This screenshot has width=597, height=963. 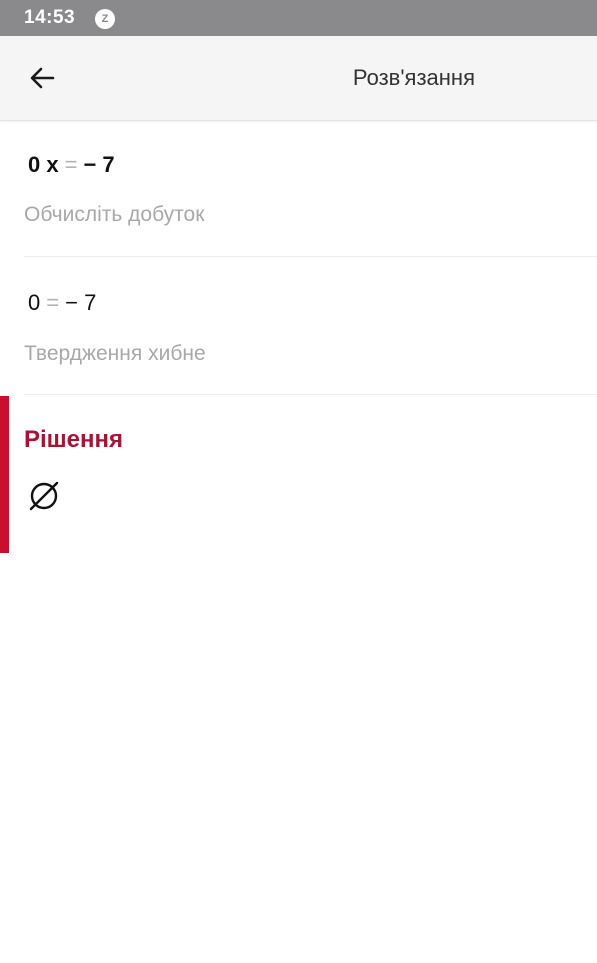 What do you see at coordinates (298, 326) in the screenshot?
I see `solution-step-2: 0 = − 7 Твердження хибне` at bounding box center [298, 326].